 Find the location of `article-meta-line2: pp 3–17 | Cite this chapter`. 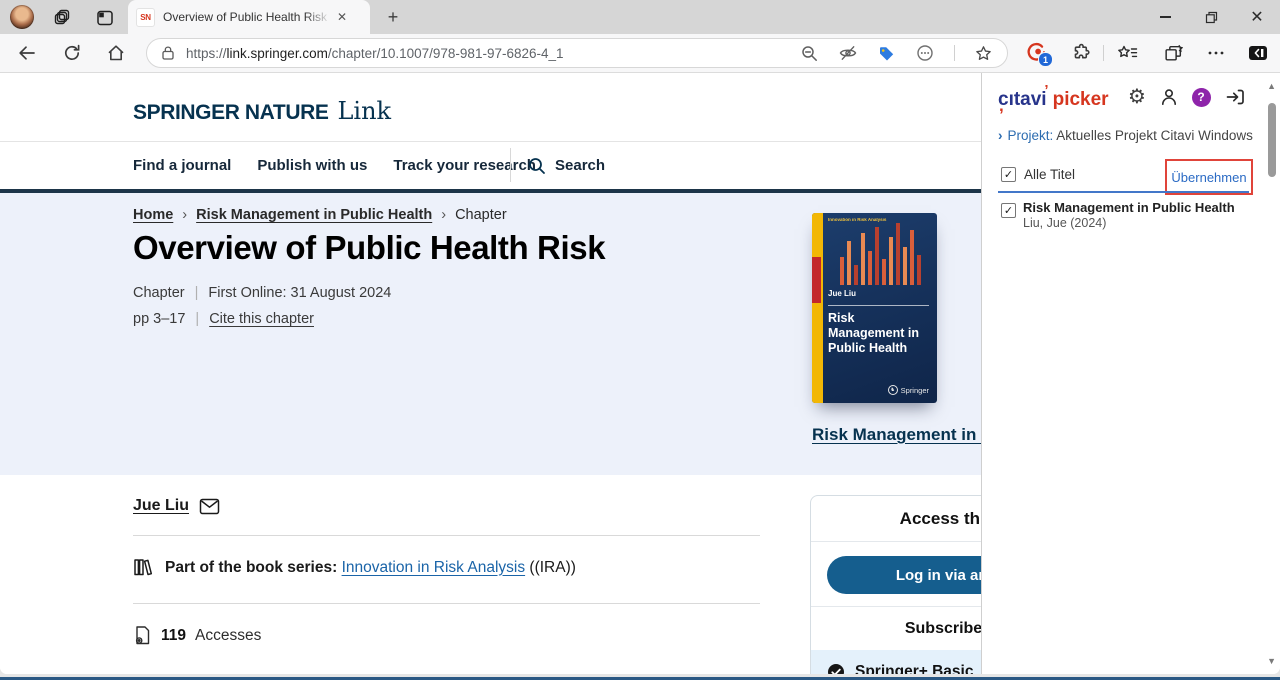

article-meta-line2: pp 3–17 | Cite this chapter is located at coordinates (223, 319).